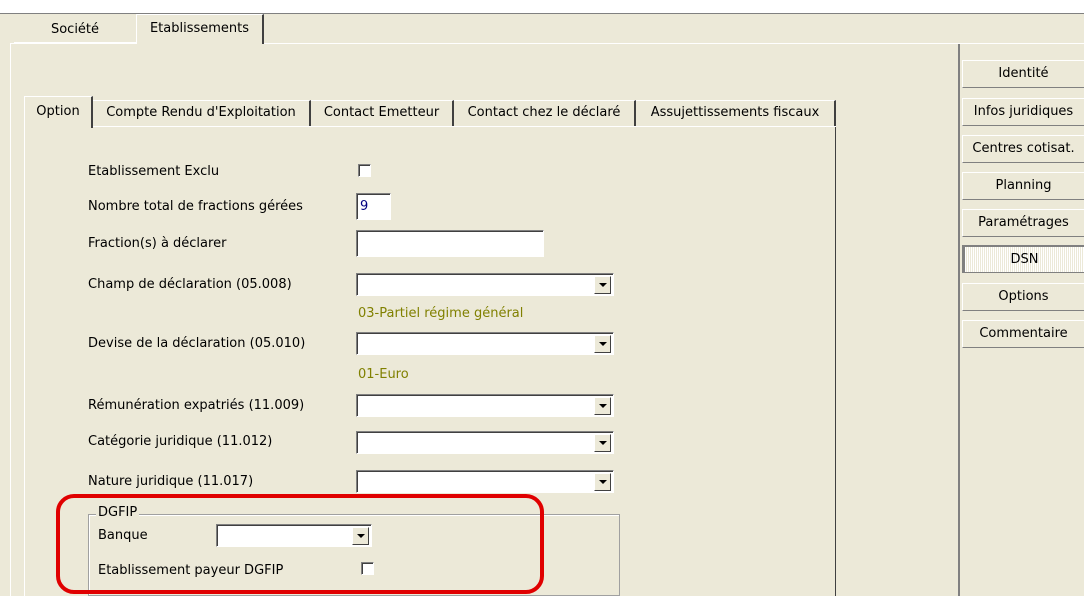 The image size is (1084, 596). What do you see at coordinates (1023, 74) in the screenshot?
I see `nav-identite-button: Identité` at bounding box center [1023, 74].